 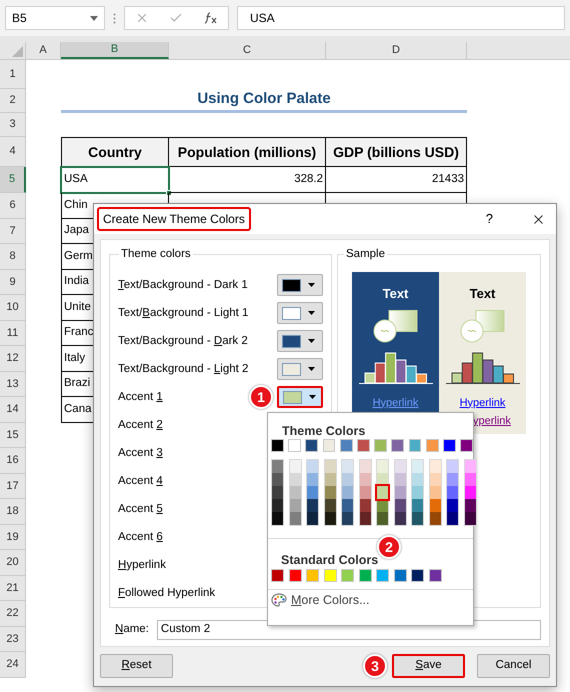 What do you see at coordinates (13, 409) in the screenshot?
I see `row-header: 14` at bounding box center [13, 409].